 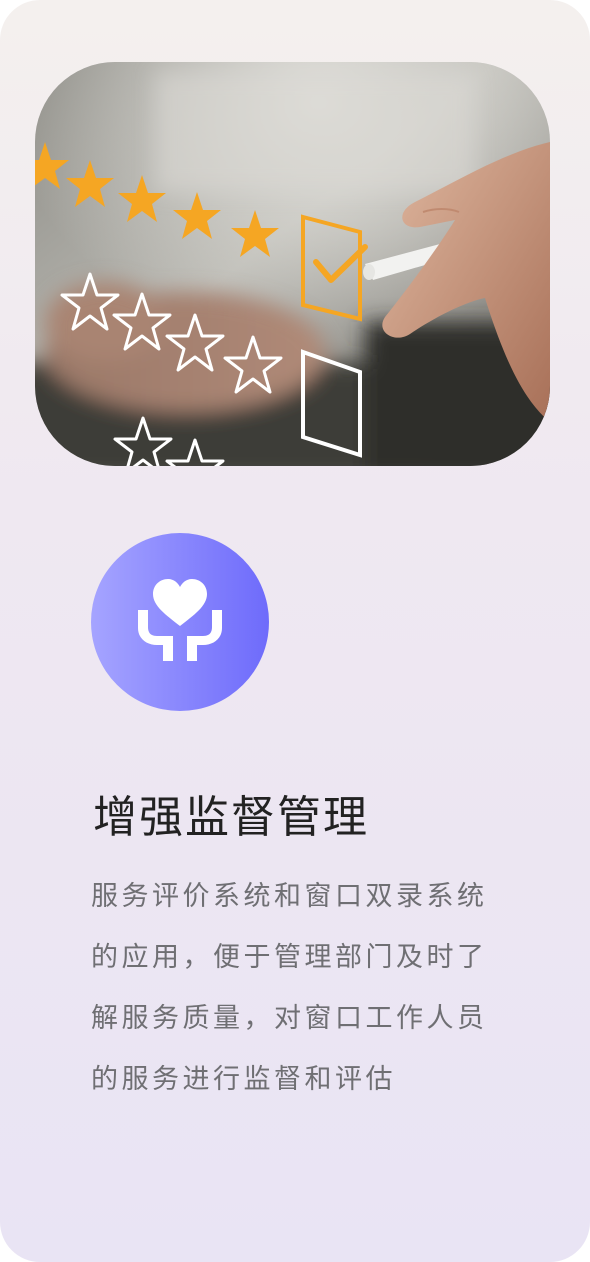 I want to click on card-title: 增强监督管理, so click(x=231, y=817).